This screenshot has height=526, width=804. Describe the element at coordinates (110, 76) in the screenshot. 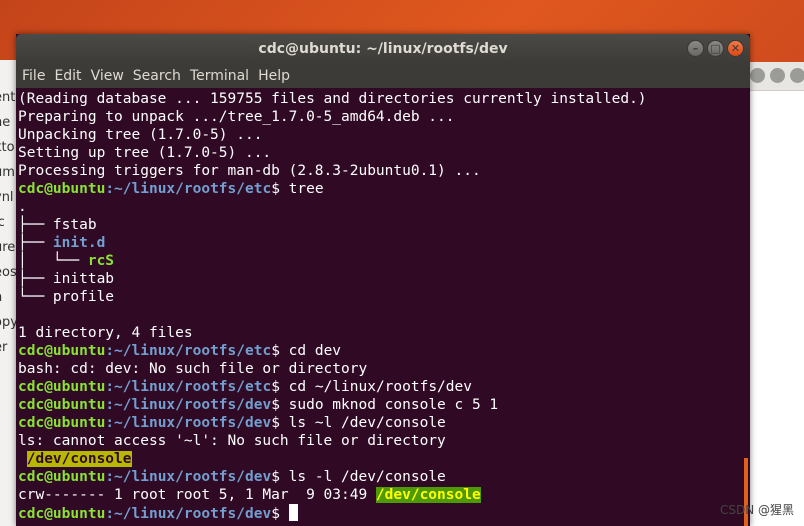

I see `menu-view: View` at that location.